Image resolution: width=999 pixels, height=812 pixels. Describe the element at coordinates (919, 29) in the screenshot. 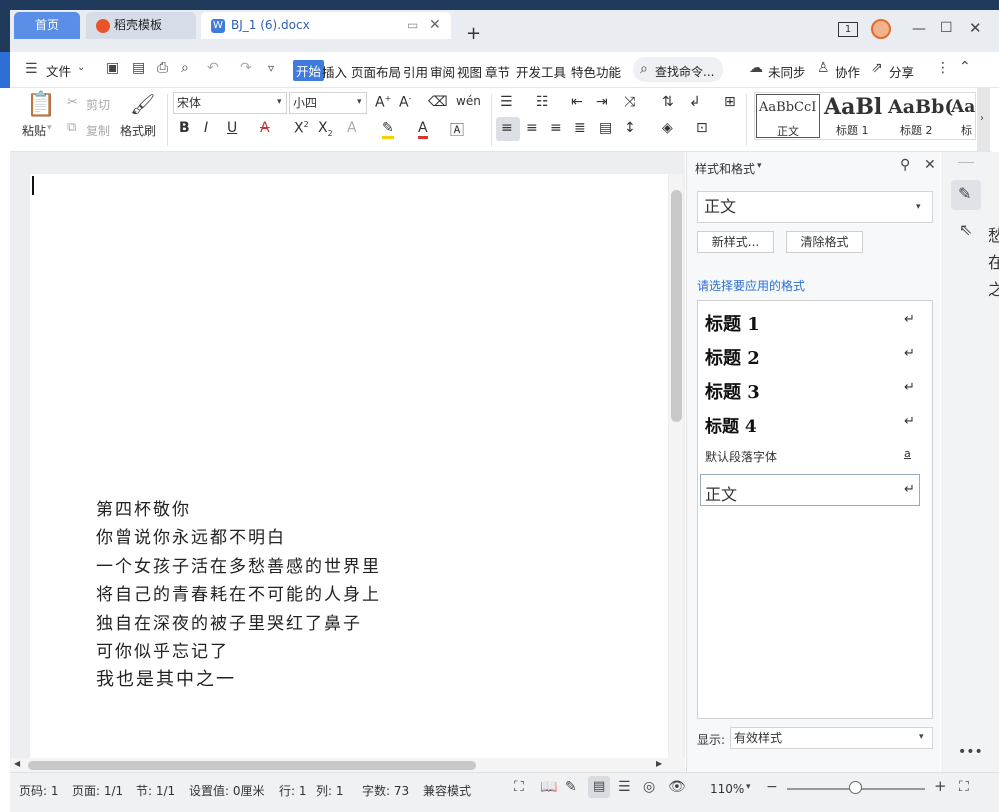

I see `minimize-icon: —` at that location.